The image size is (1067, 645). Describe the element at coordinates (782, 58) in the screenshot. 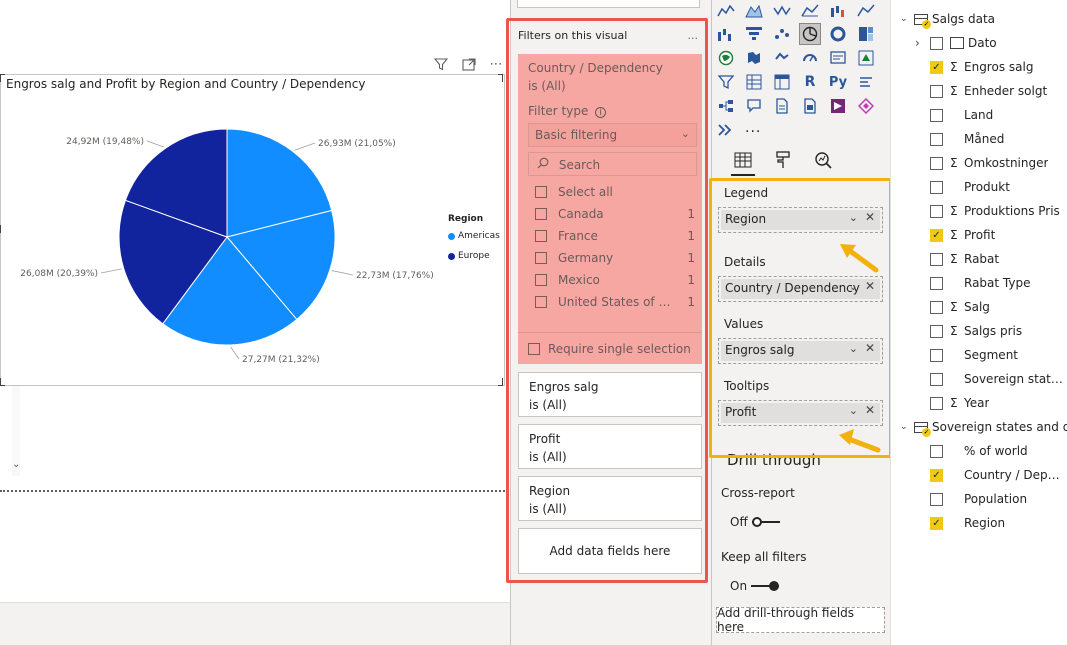

I see `shape-map-icon` at that location.